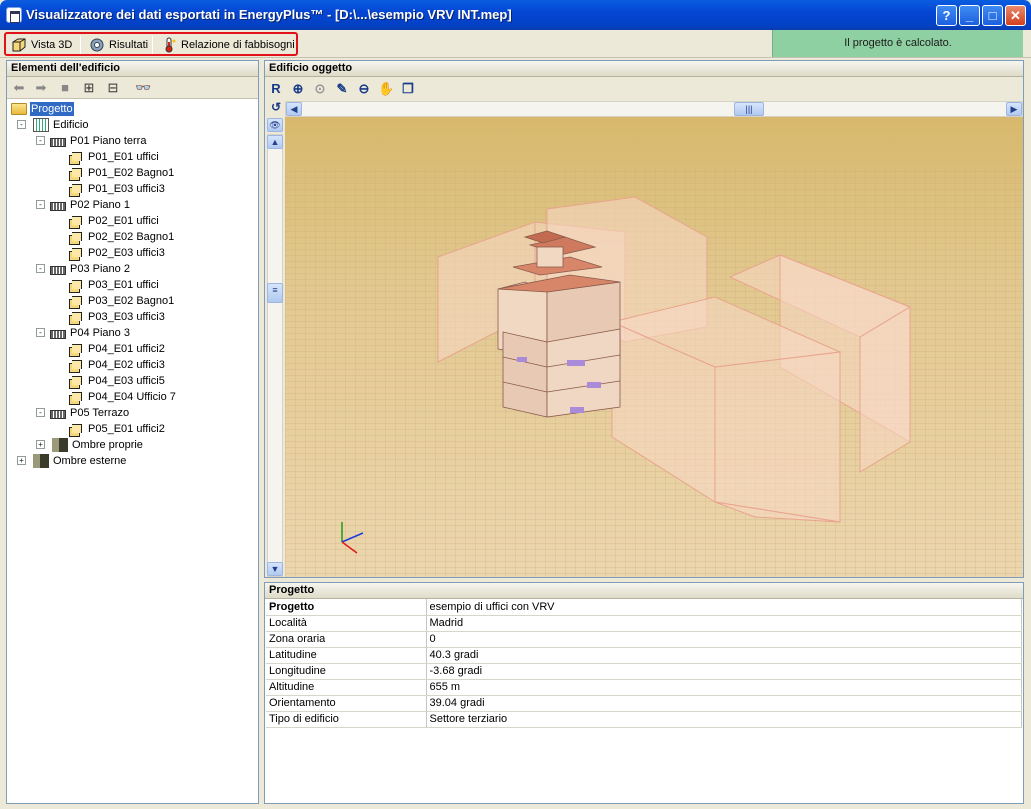  What do you see at coordinates (90, 333) in the screenshot?
I see `tree-node-floor: P04 Piano 3` at bounding box center [90, 333].